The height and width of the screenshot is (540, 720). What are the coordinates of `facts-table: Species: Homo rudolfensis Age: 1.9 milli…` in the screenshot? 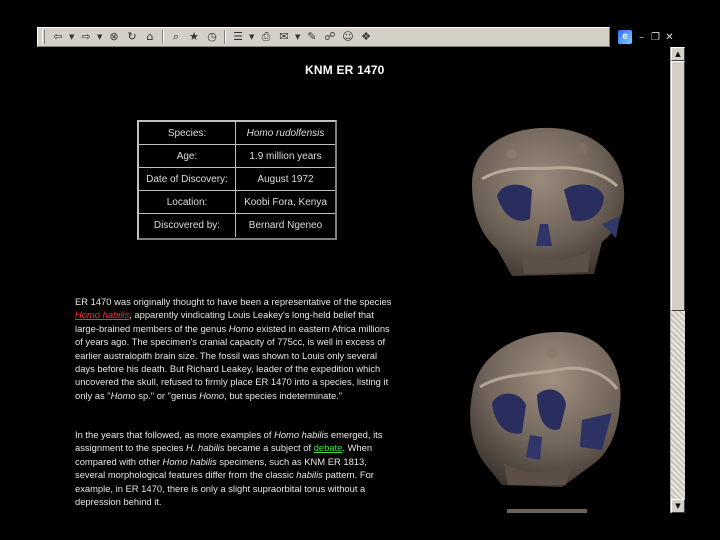 It's located at (237, 180).